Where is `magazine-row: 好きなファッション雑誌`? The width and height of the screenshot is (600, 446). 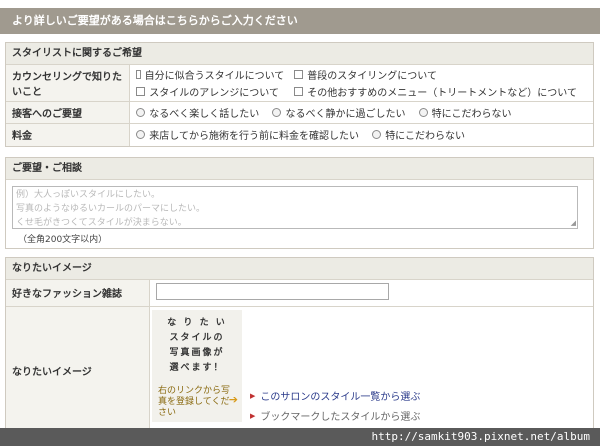 magazine-row: 好きなファッション雑誌 is located at coordinates (299, 293).